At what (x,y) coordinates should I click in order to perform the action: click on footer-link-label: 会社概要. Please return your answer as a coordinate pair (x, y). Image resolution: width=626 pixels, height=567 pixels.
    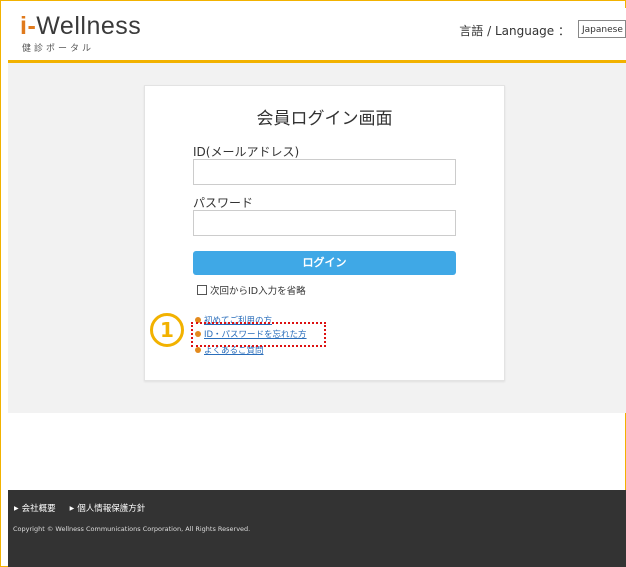
    Looking at the image, I should click on (39, 508).